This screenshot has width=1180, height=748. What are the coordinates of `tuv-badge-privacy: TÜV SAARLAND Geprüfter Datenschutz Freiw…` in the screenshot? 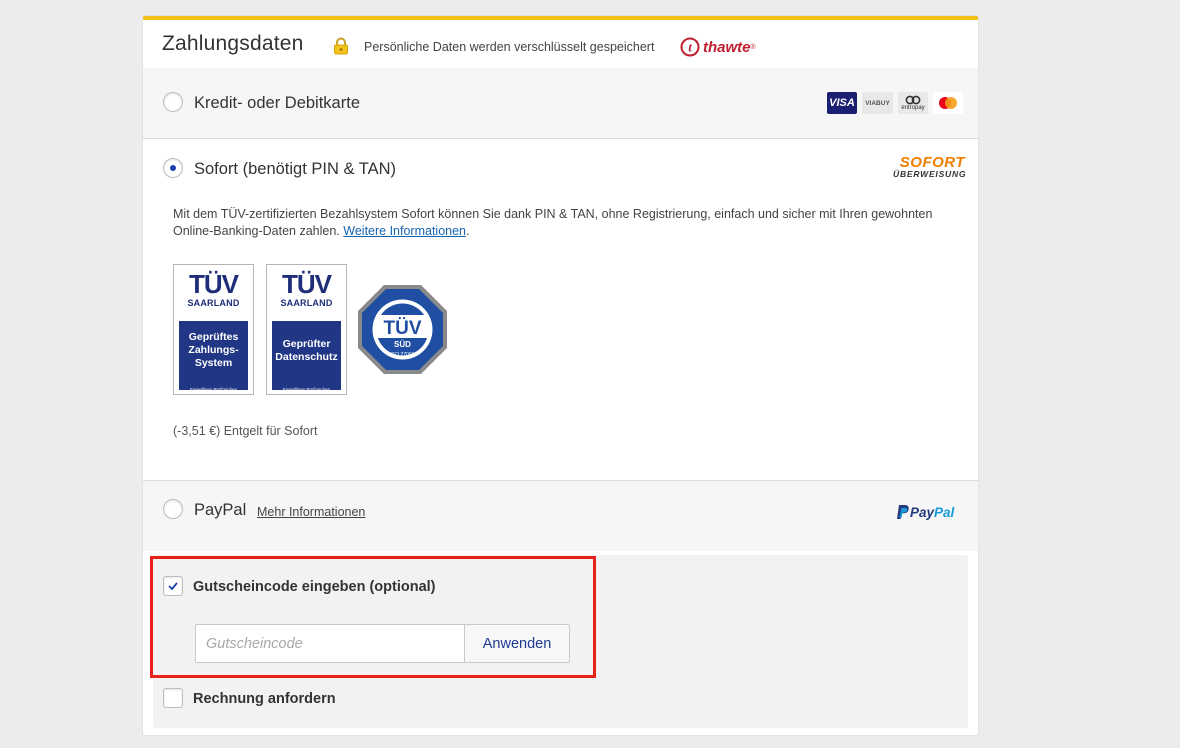 It's located at (306, 329).